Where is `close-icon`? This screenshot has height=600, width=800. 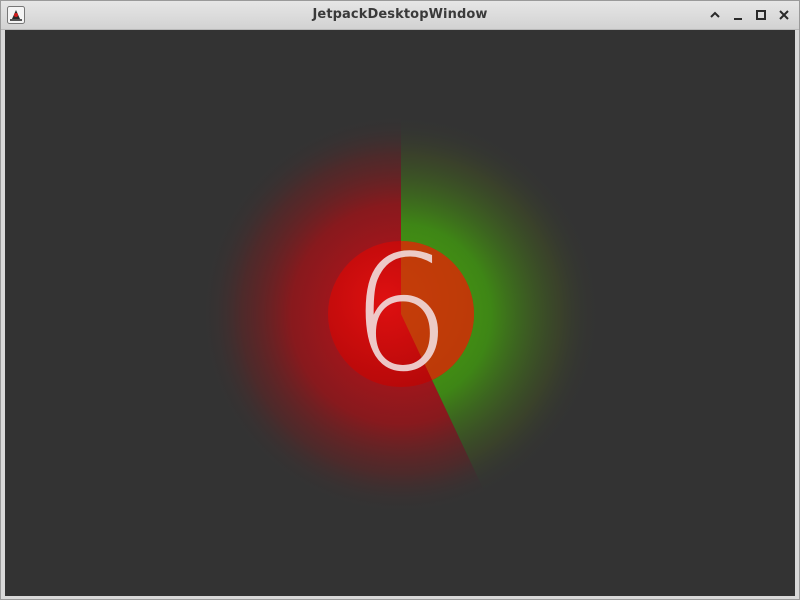
close-icon is located at coordinates (783, 15).